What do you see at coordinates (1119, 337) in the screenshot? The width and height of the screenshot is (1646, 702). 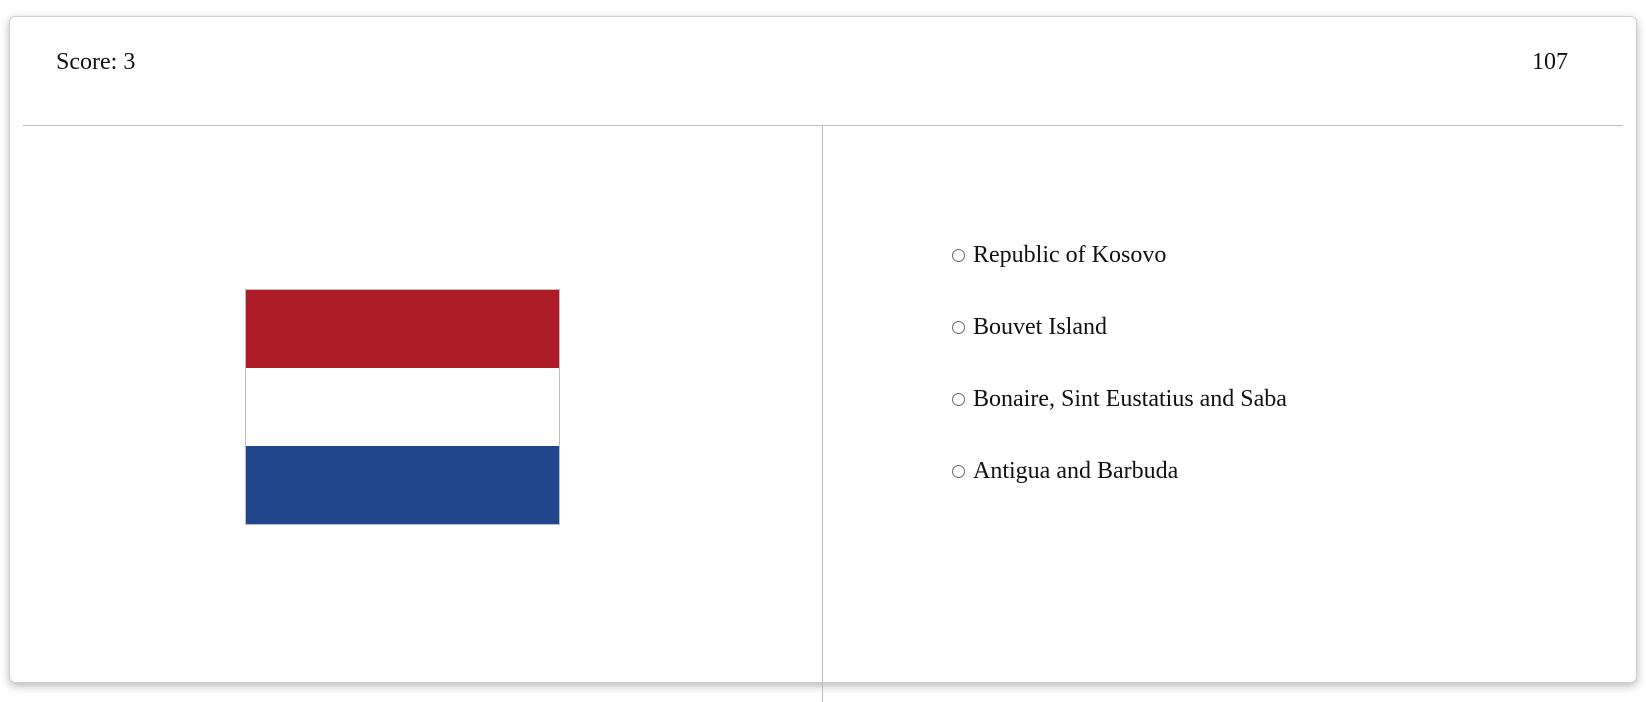 I see `answer-option: Bouvet Island` at bounding box center [1119, 337].